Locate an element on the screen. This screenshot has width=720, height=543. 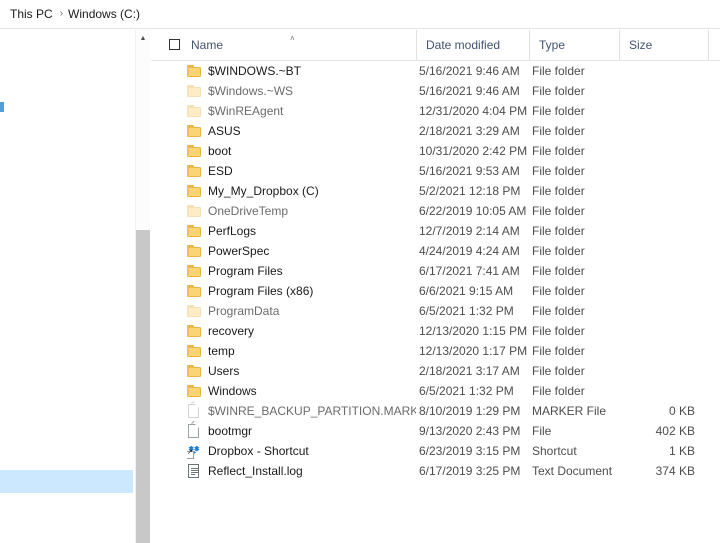
column-header-name: Name is located at coordinates (283, 45).